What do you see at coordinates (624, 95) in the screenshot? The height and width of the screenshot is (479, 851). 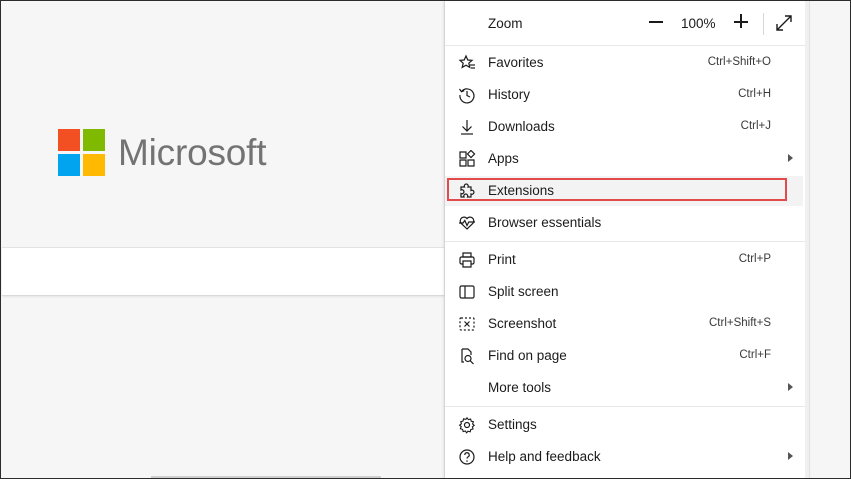 I see `menu-item-history: History Ctrl+H` at bounding box center [624, 95].